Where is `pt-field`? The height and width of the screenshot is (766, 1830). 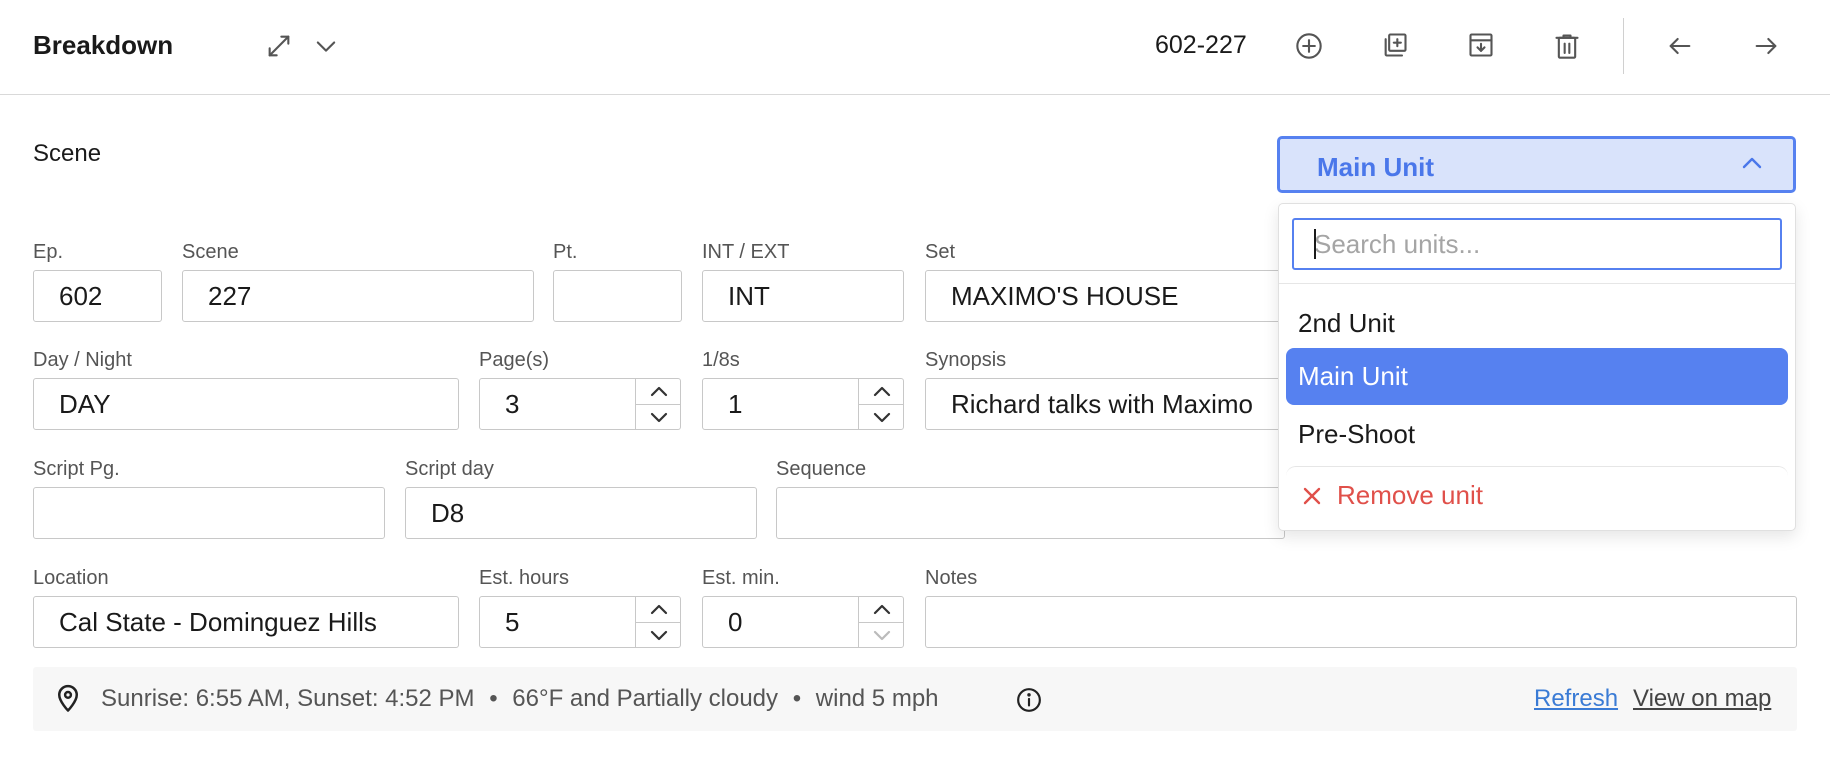 pt-field is located at coordinates (617, 296).